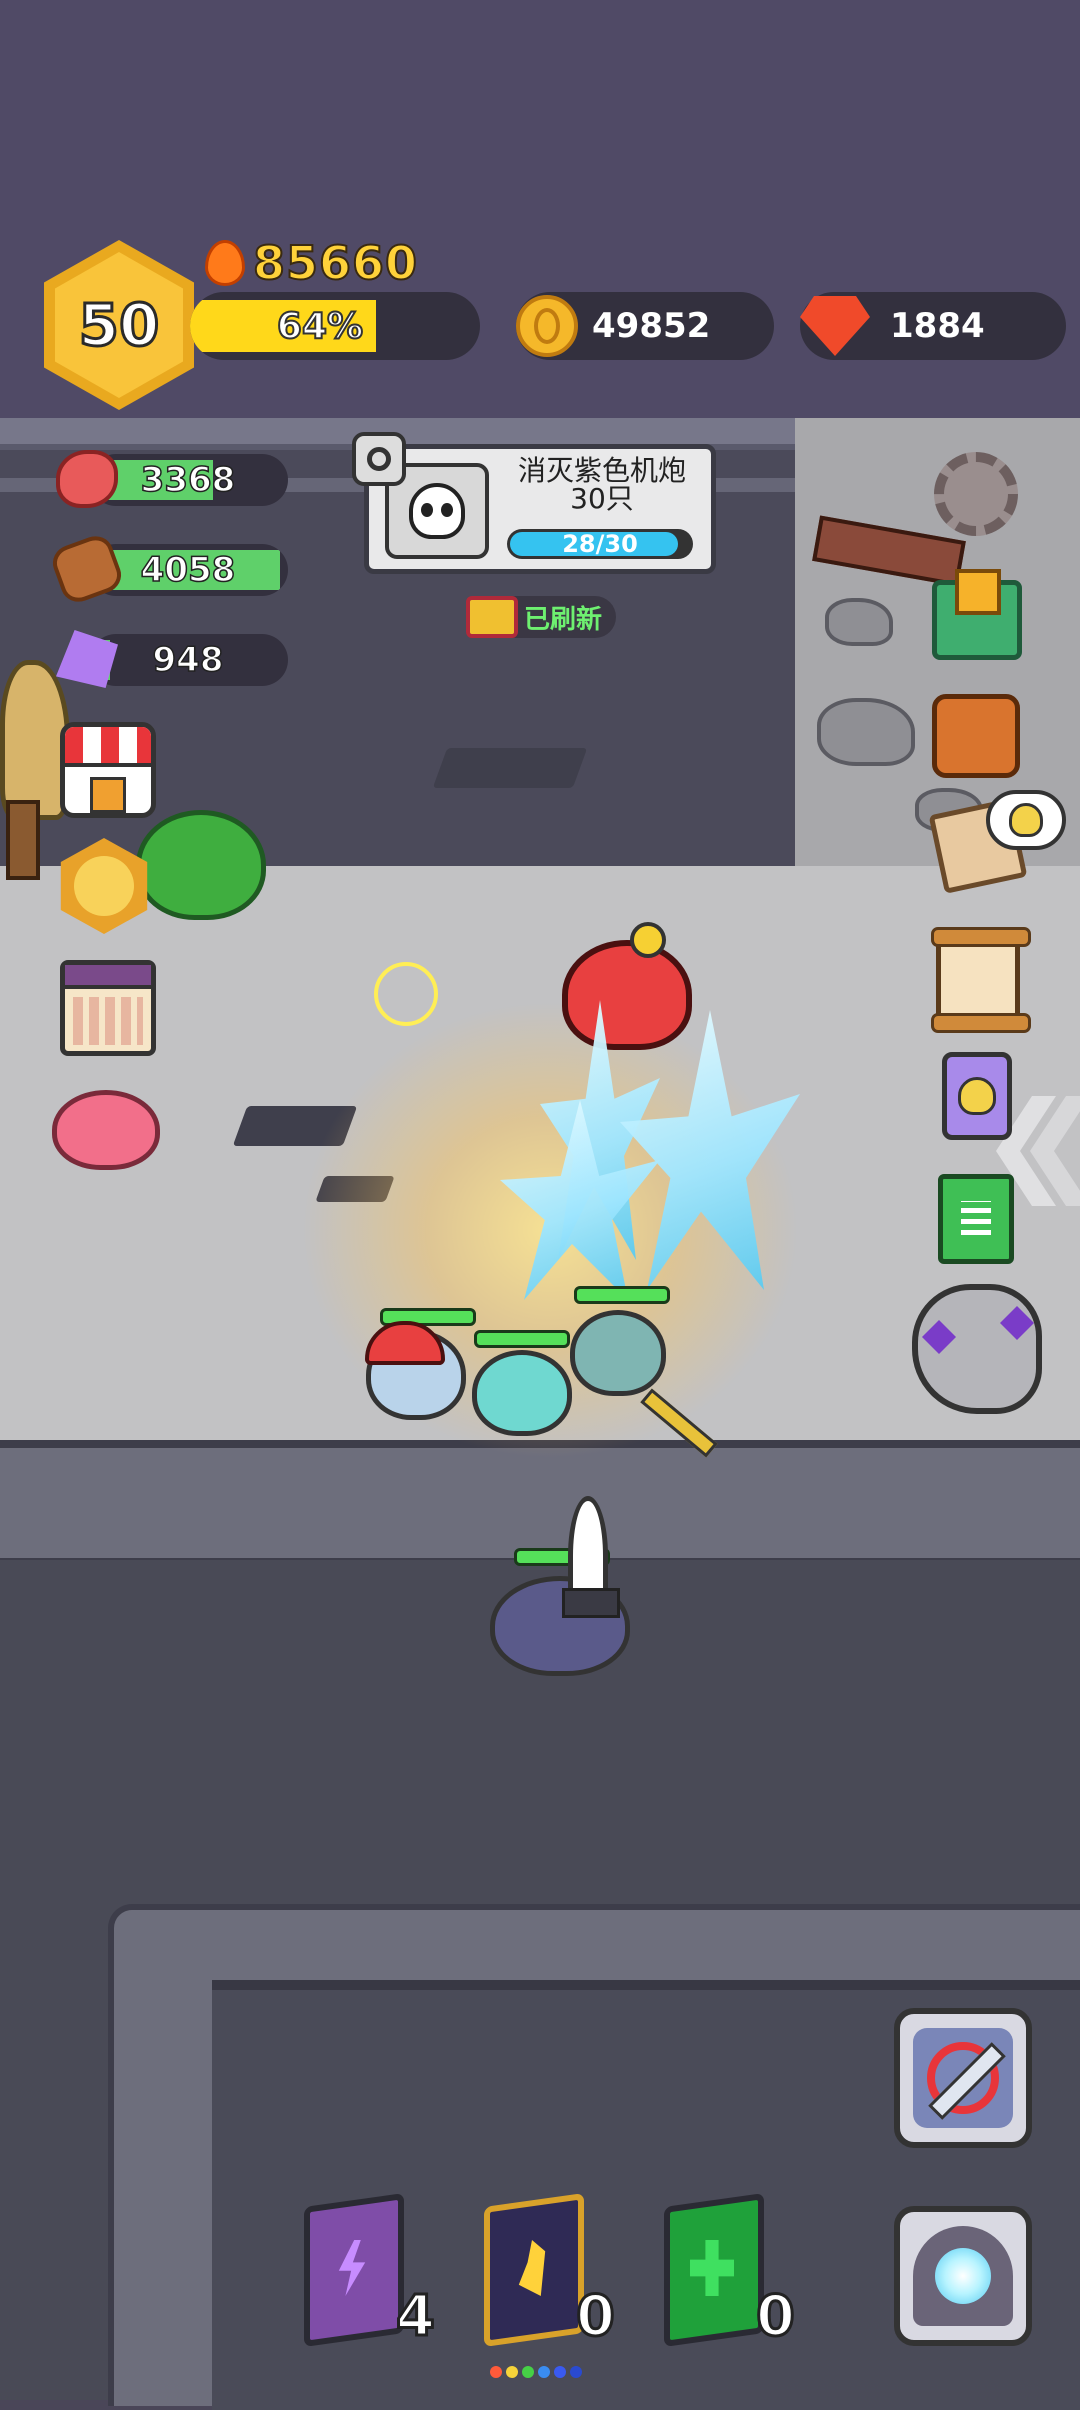 The image size is (1080, 2410). I want to click on skill-heal-book: 0, so click(730, 2271).